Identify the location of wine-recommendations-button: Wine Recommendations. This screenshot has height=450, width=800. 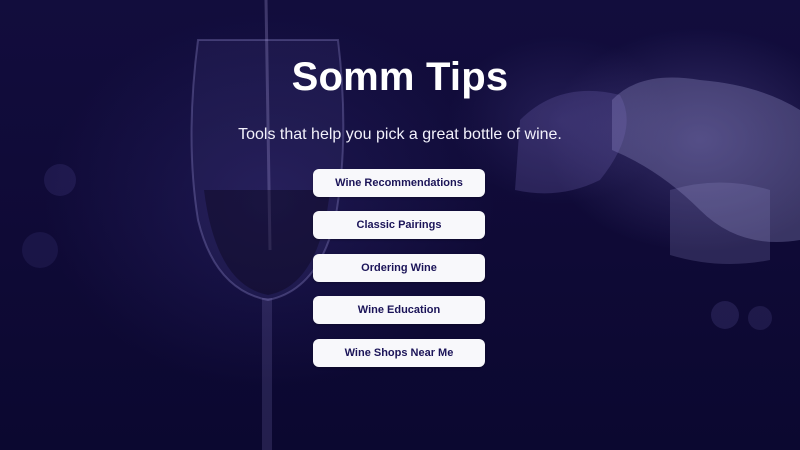
(399, 183).